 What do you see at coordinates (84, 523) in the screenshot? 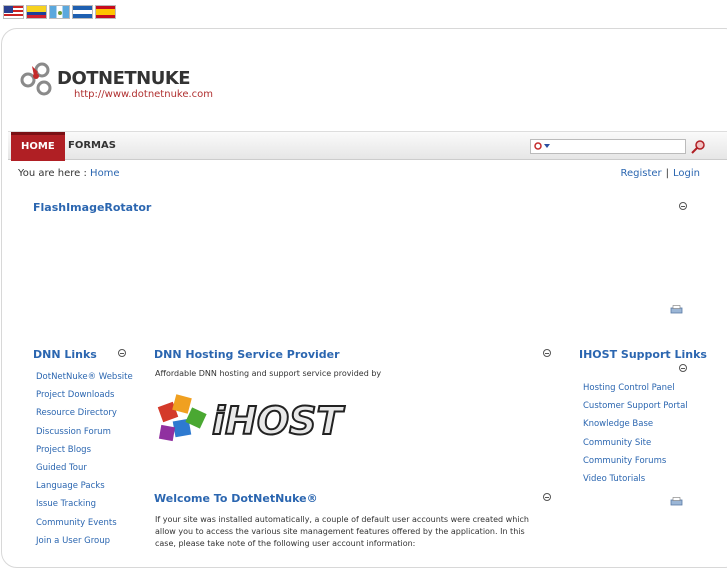
I see `list-item: Community Events` at bounding box center [84, 523].